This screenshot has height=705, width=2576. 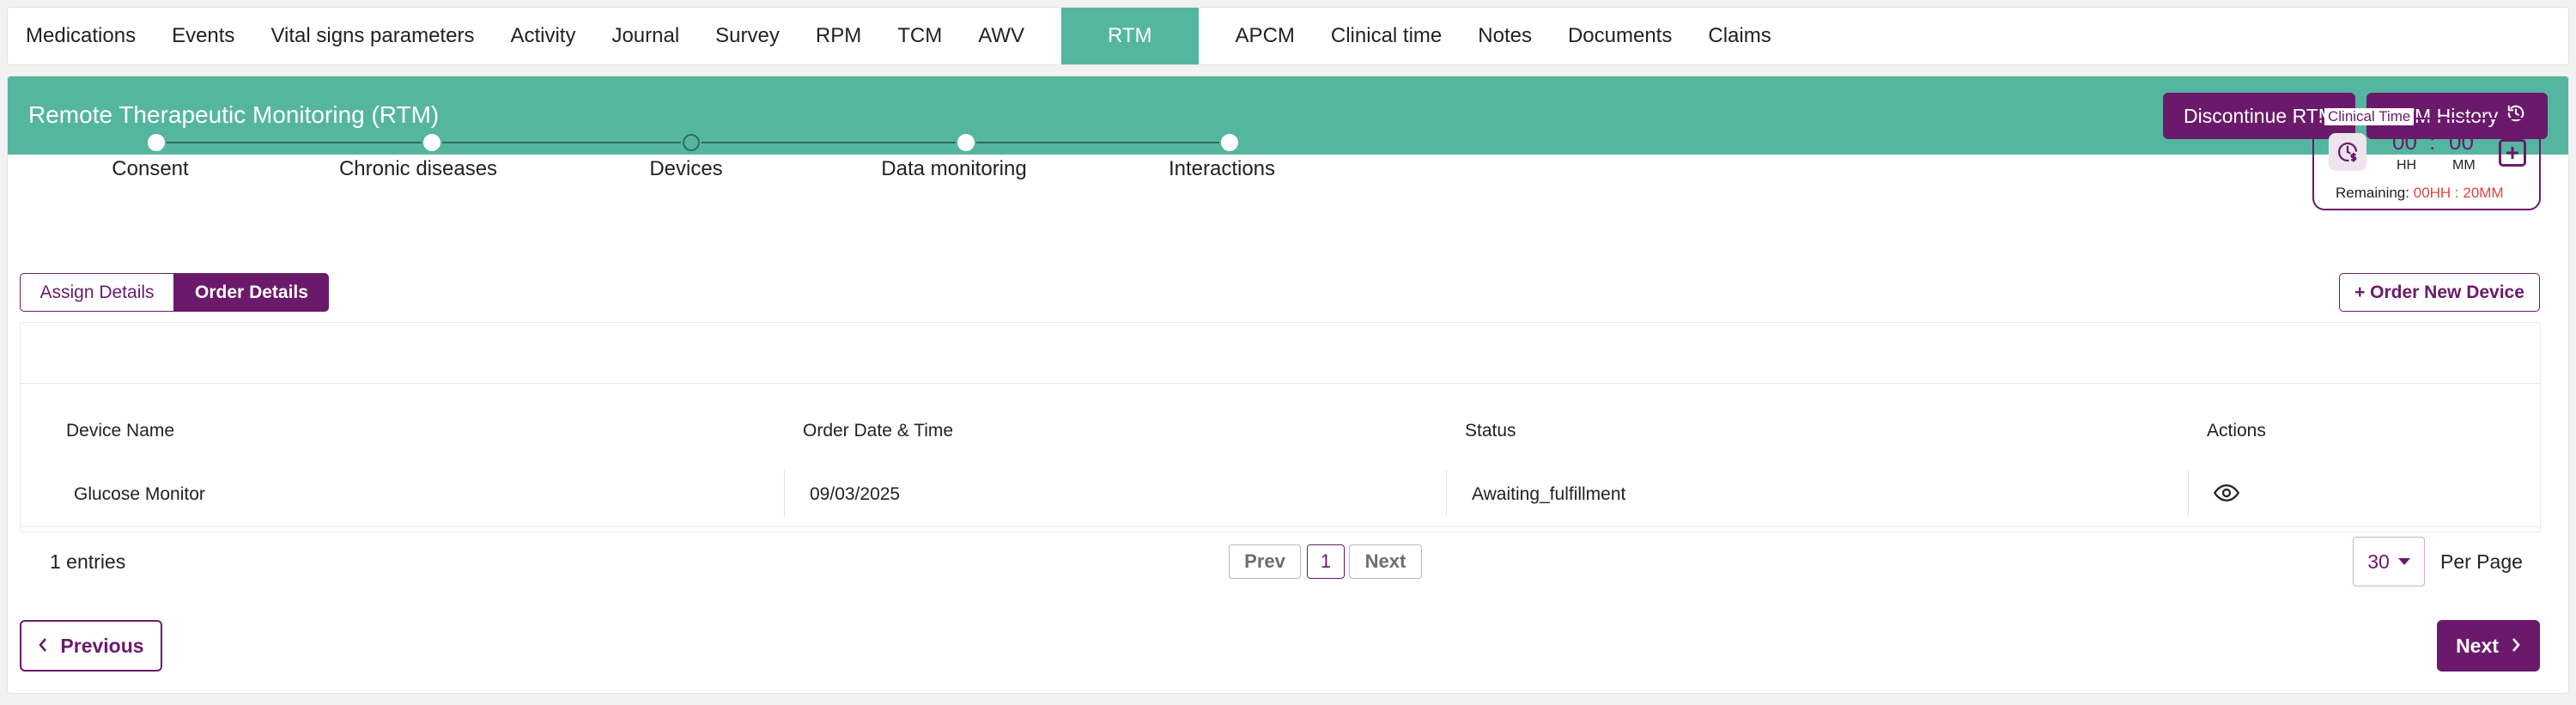 What do you see at coordinates (919, 36) in the screenshot?
I see `nav-tab-tcm: TCM` at bounding box center [919, 36].